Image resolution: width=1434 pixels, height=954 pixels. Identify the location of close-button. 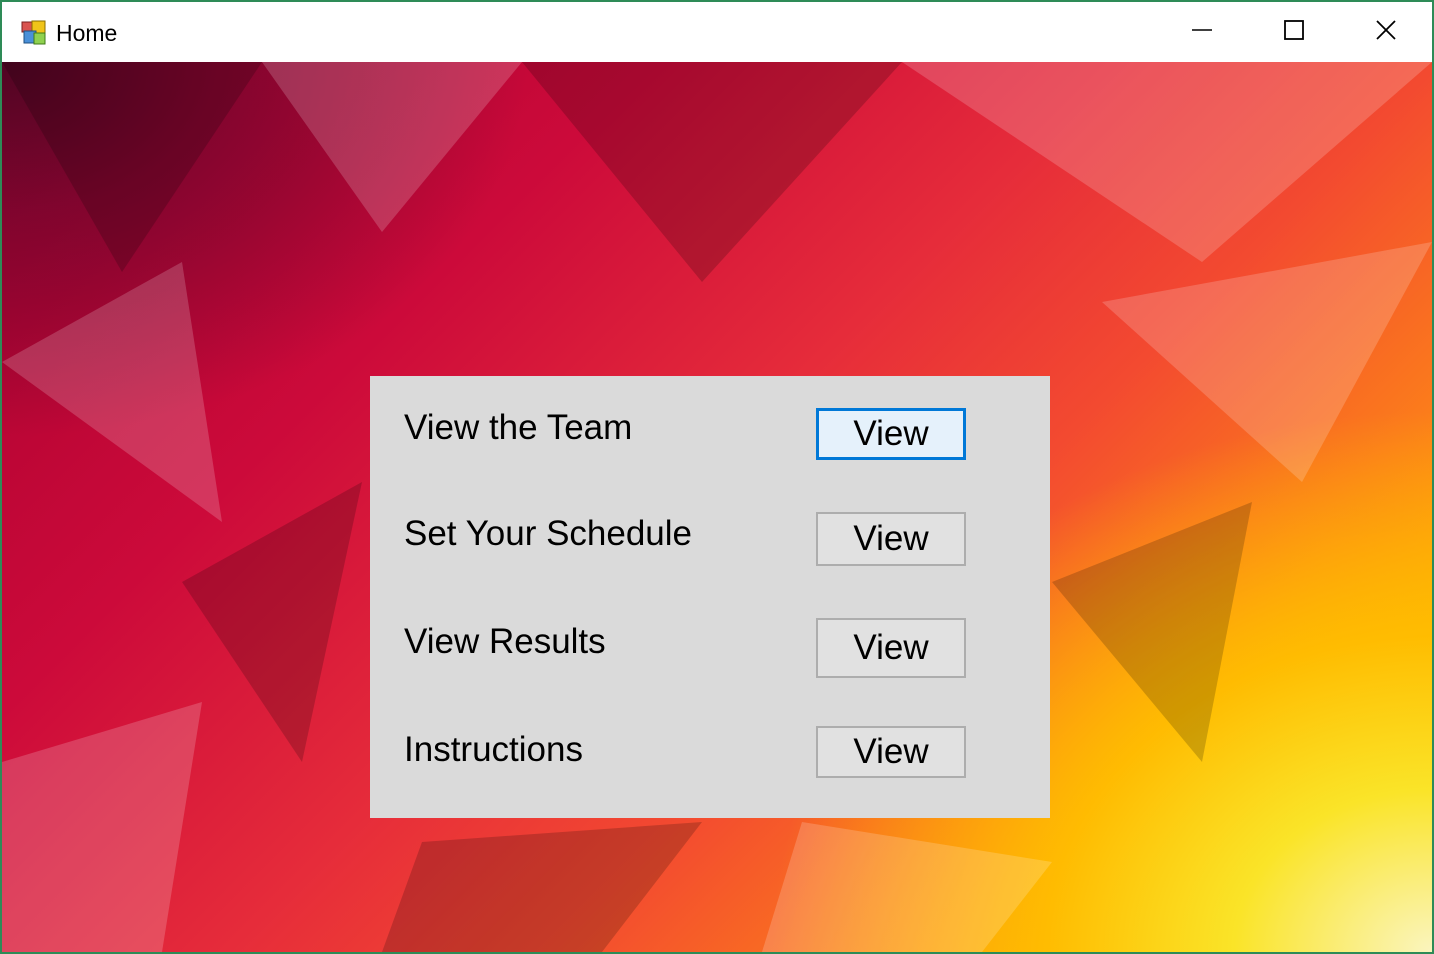
(1386, 32).